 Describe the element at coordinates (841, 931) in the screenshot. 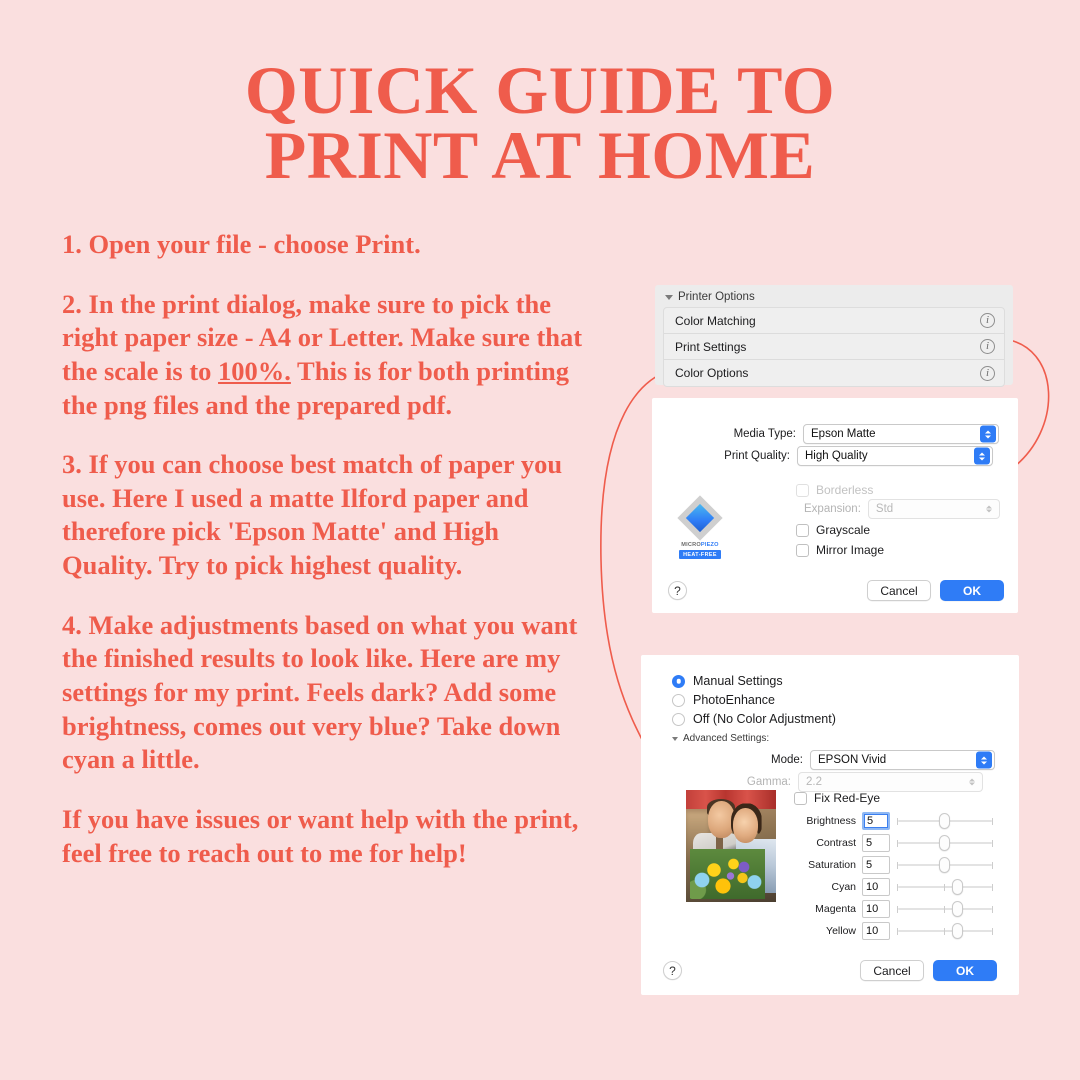

I see `slider-label: Yellow` at that location.